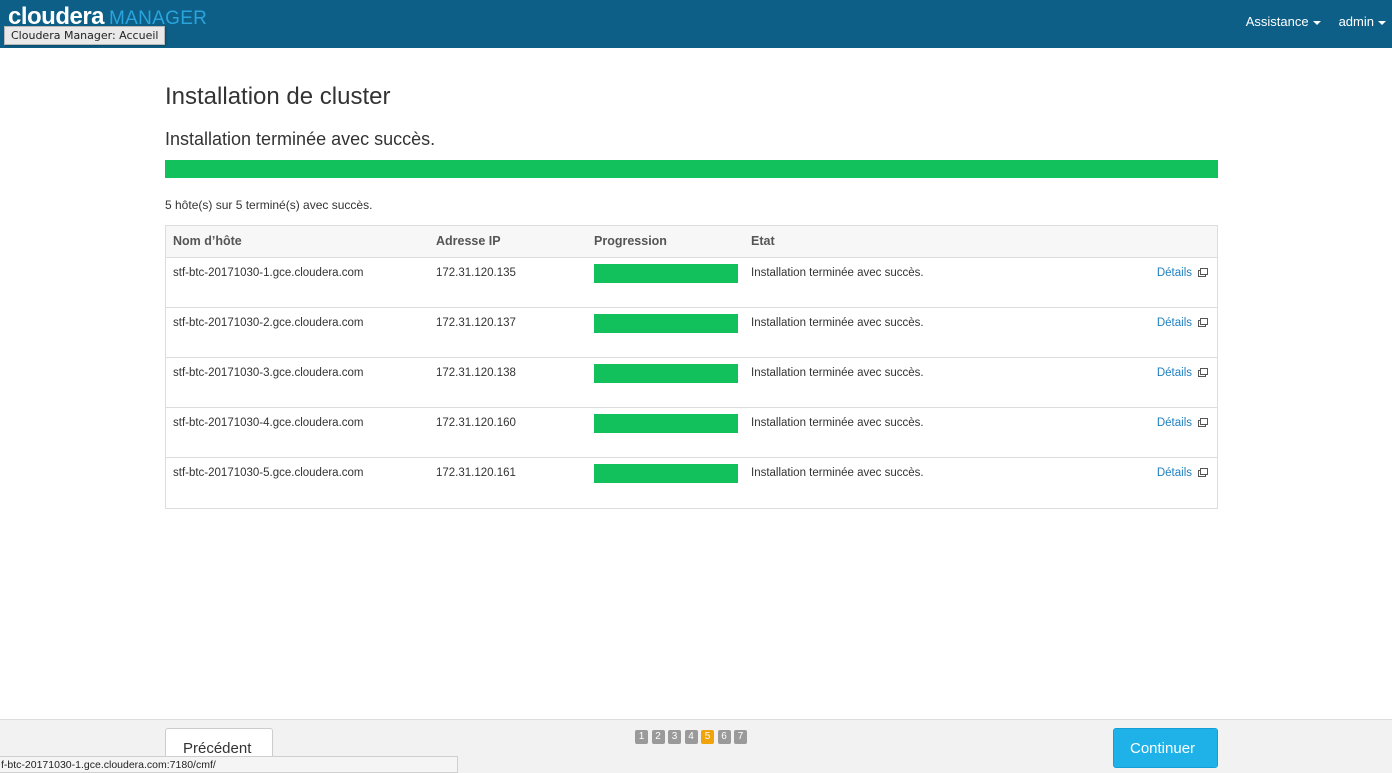 The width and height of the screenshot is (1392, 773). What do you see at coordinates (658, 737) in the screenshot?
I see `wizard-step-2: 2` at bounding box center [658, 737].